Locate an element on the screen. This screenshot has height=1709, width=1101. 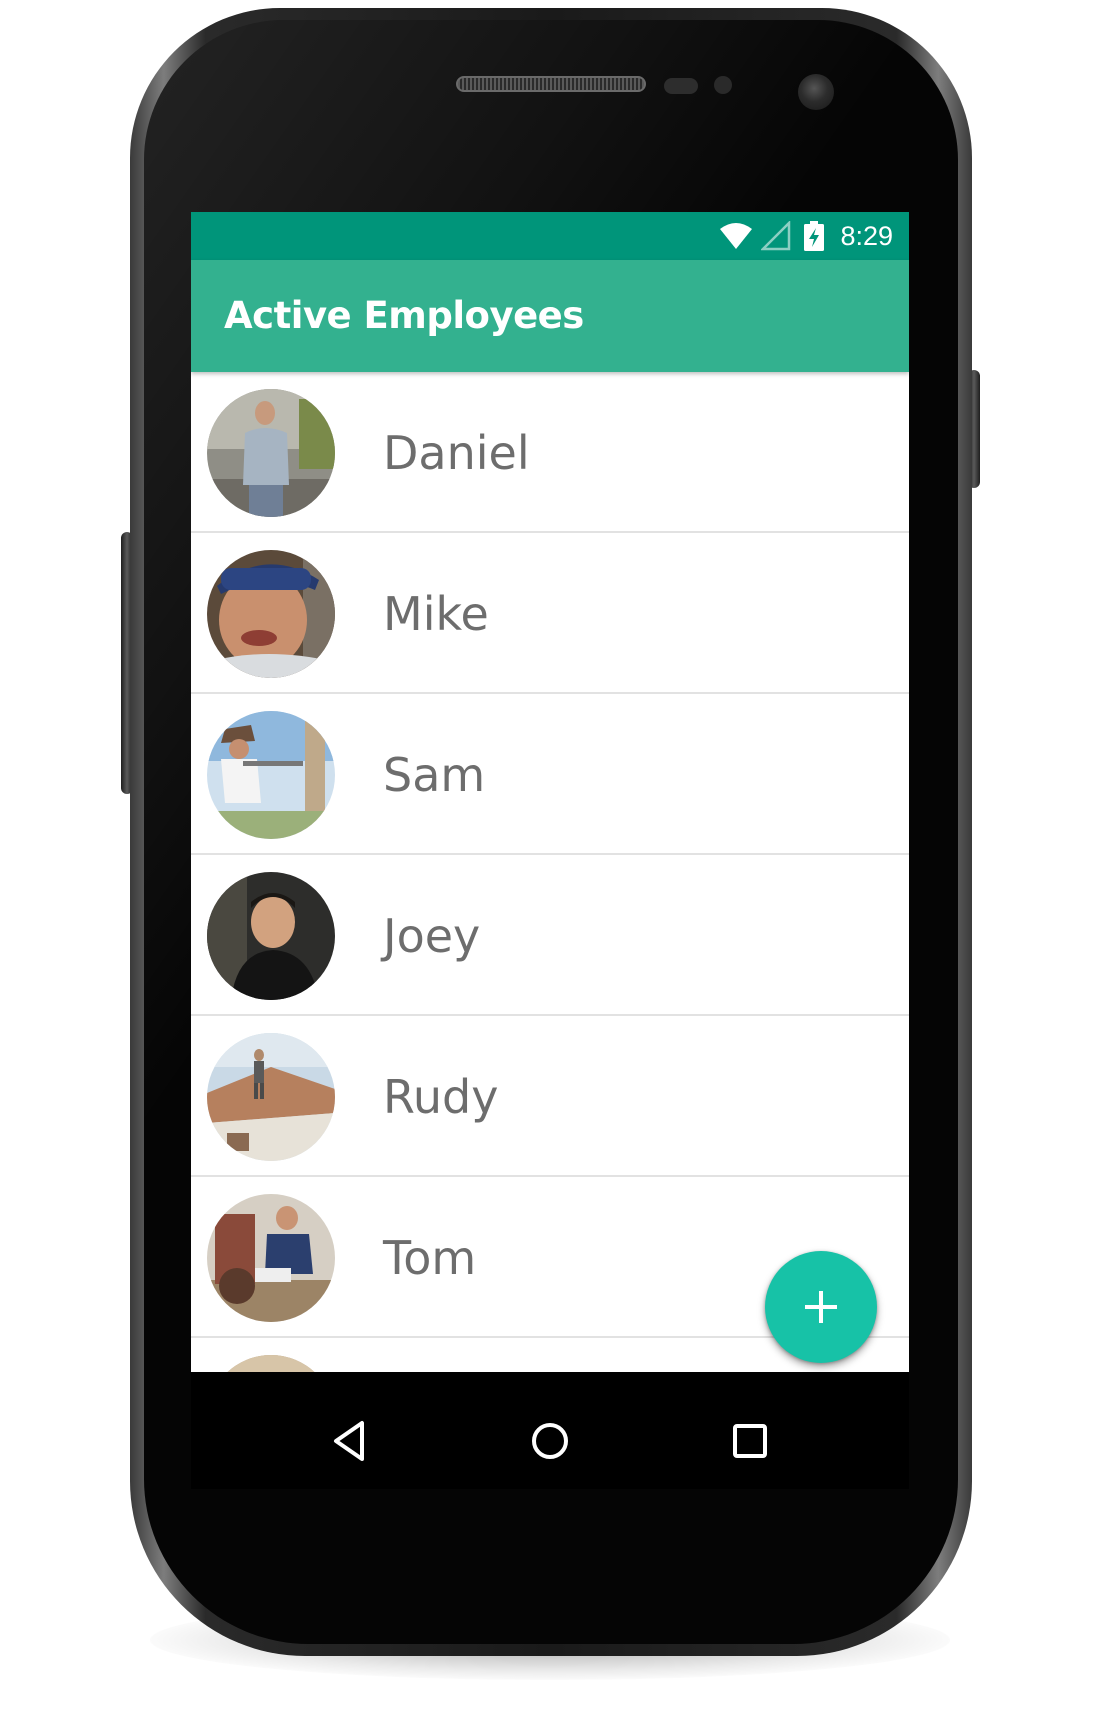
proximity-sensor is located at coordinates (681, 86).